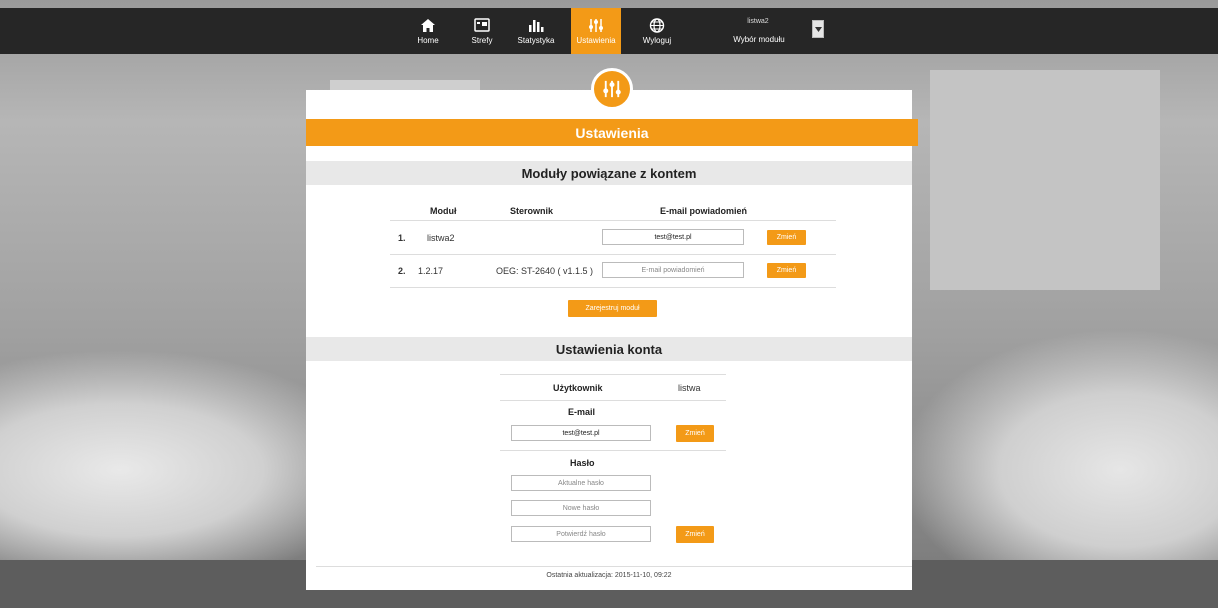 The width and height of the screenshot is (1218, 608). What do you see at coordinates (581, 483) in the screenshot?
I see `current-password-field: Aktualne hasło` at bounding box center [581, 483].